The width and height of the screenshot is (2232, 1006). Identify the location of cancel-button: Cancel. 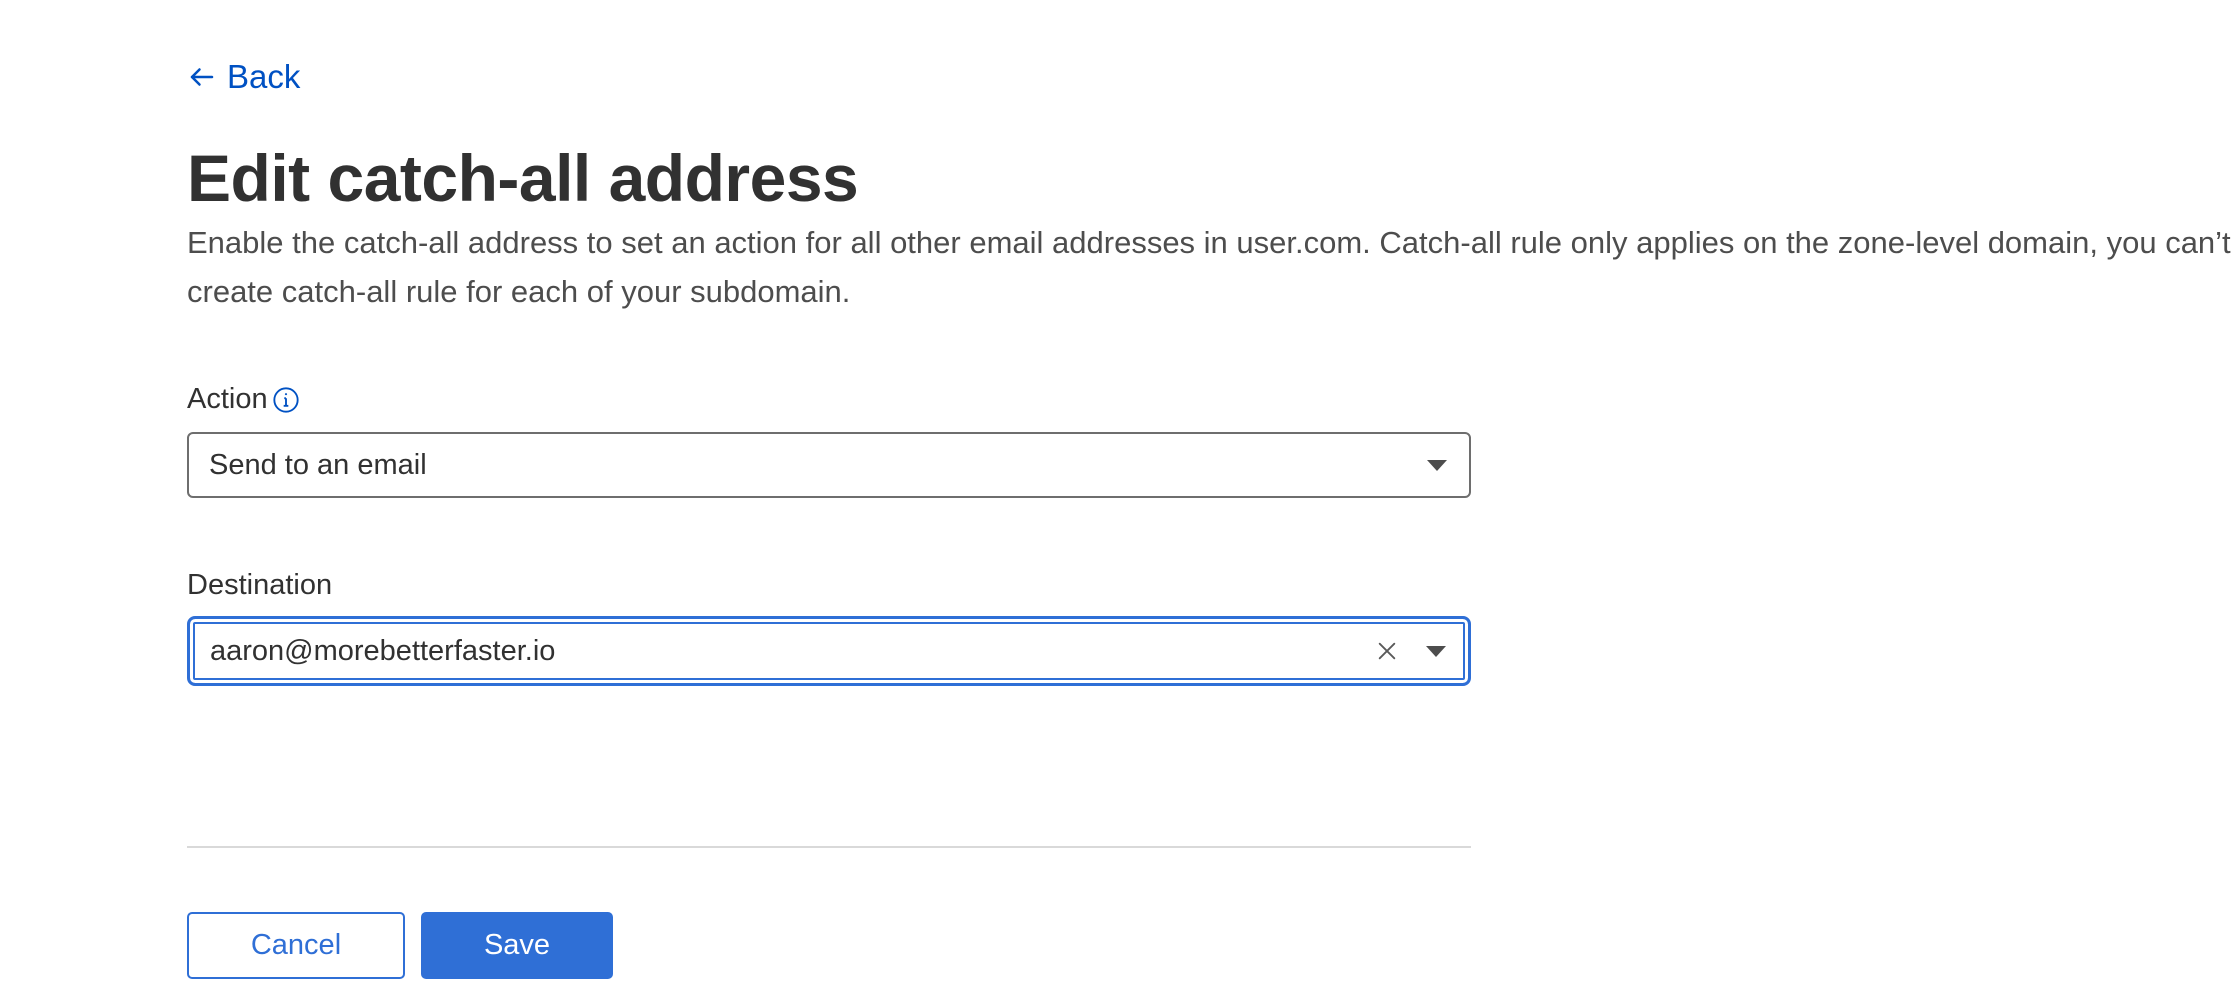
(296, 945).